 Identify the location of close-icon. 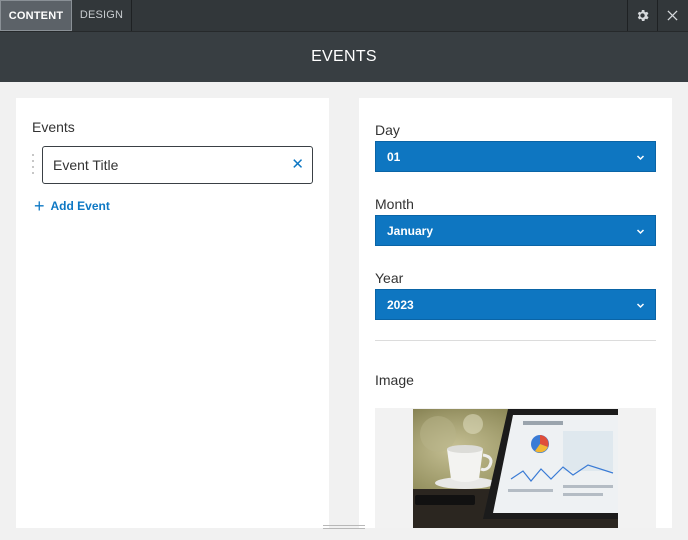
(672, 15).